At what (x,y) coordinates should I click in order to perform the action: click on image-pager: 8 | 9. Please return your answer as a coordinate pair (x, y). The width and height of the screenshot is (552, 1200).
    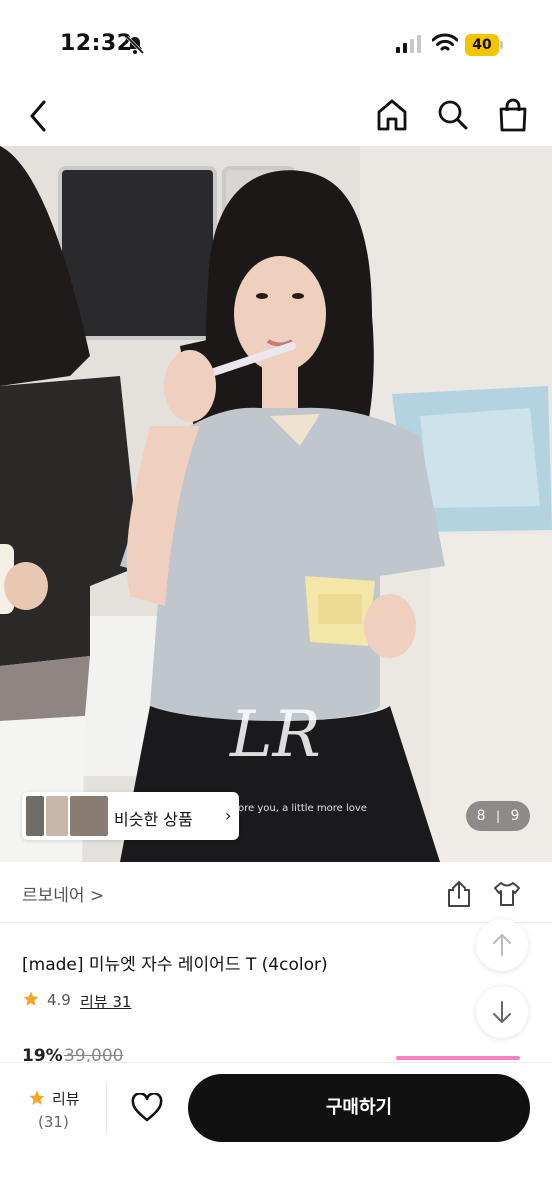
    Looking at the image, I should click on (498, 816).